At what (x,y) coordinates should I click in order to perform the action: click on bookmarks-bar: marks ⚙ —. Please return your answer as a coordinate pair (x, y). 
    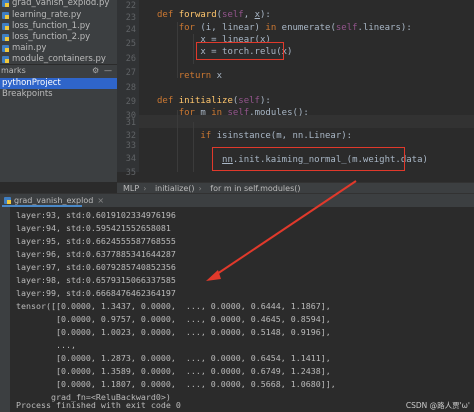
    Looking at the image, I should click on (58, 71).